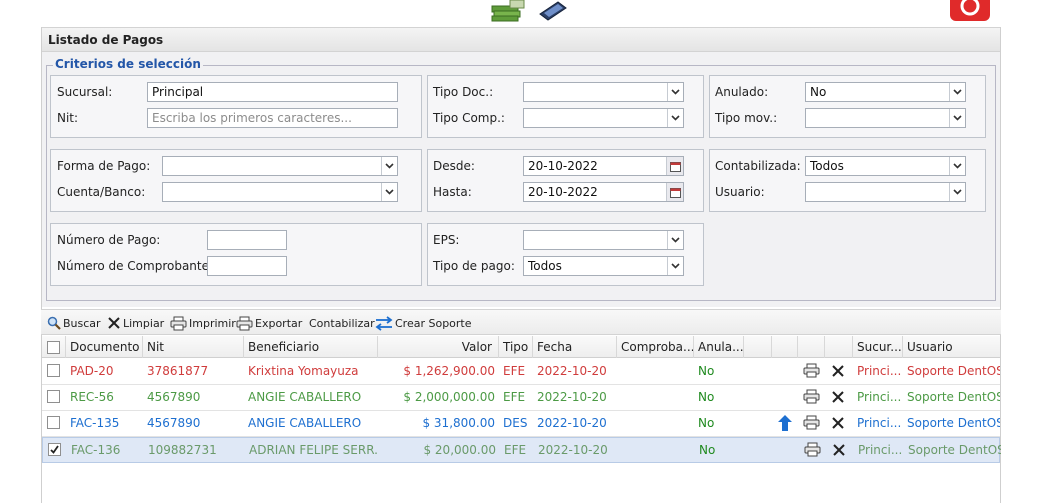 This screenshot has width=1043, height=503. What do you see at coordinates (740, 192) in the screenshot?
I see `usuario-label: Usuario:` at bounding box center [740, 192].